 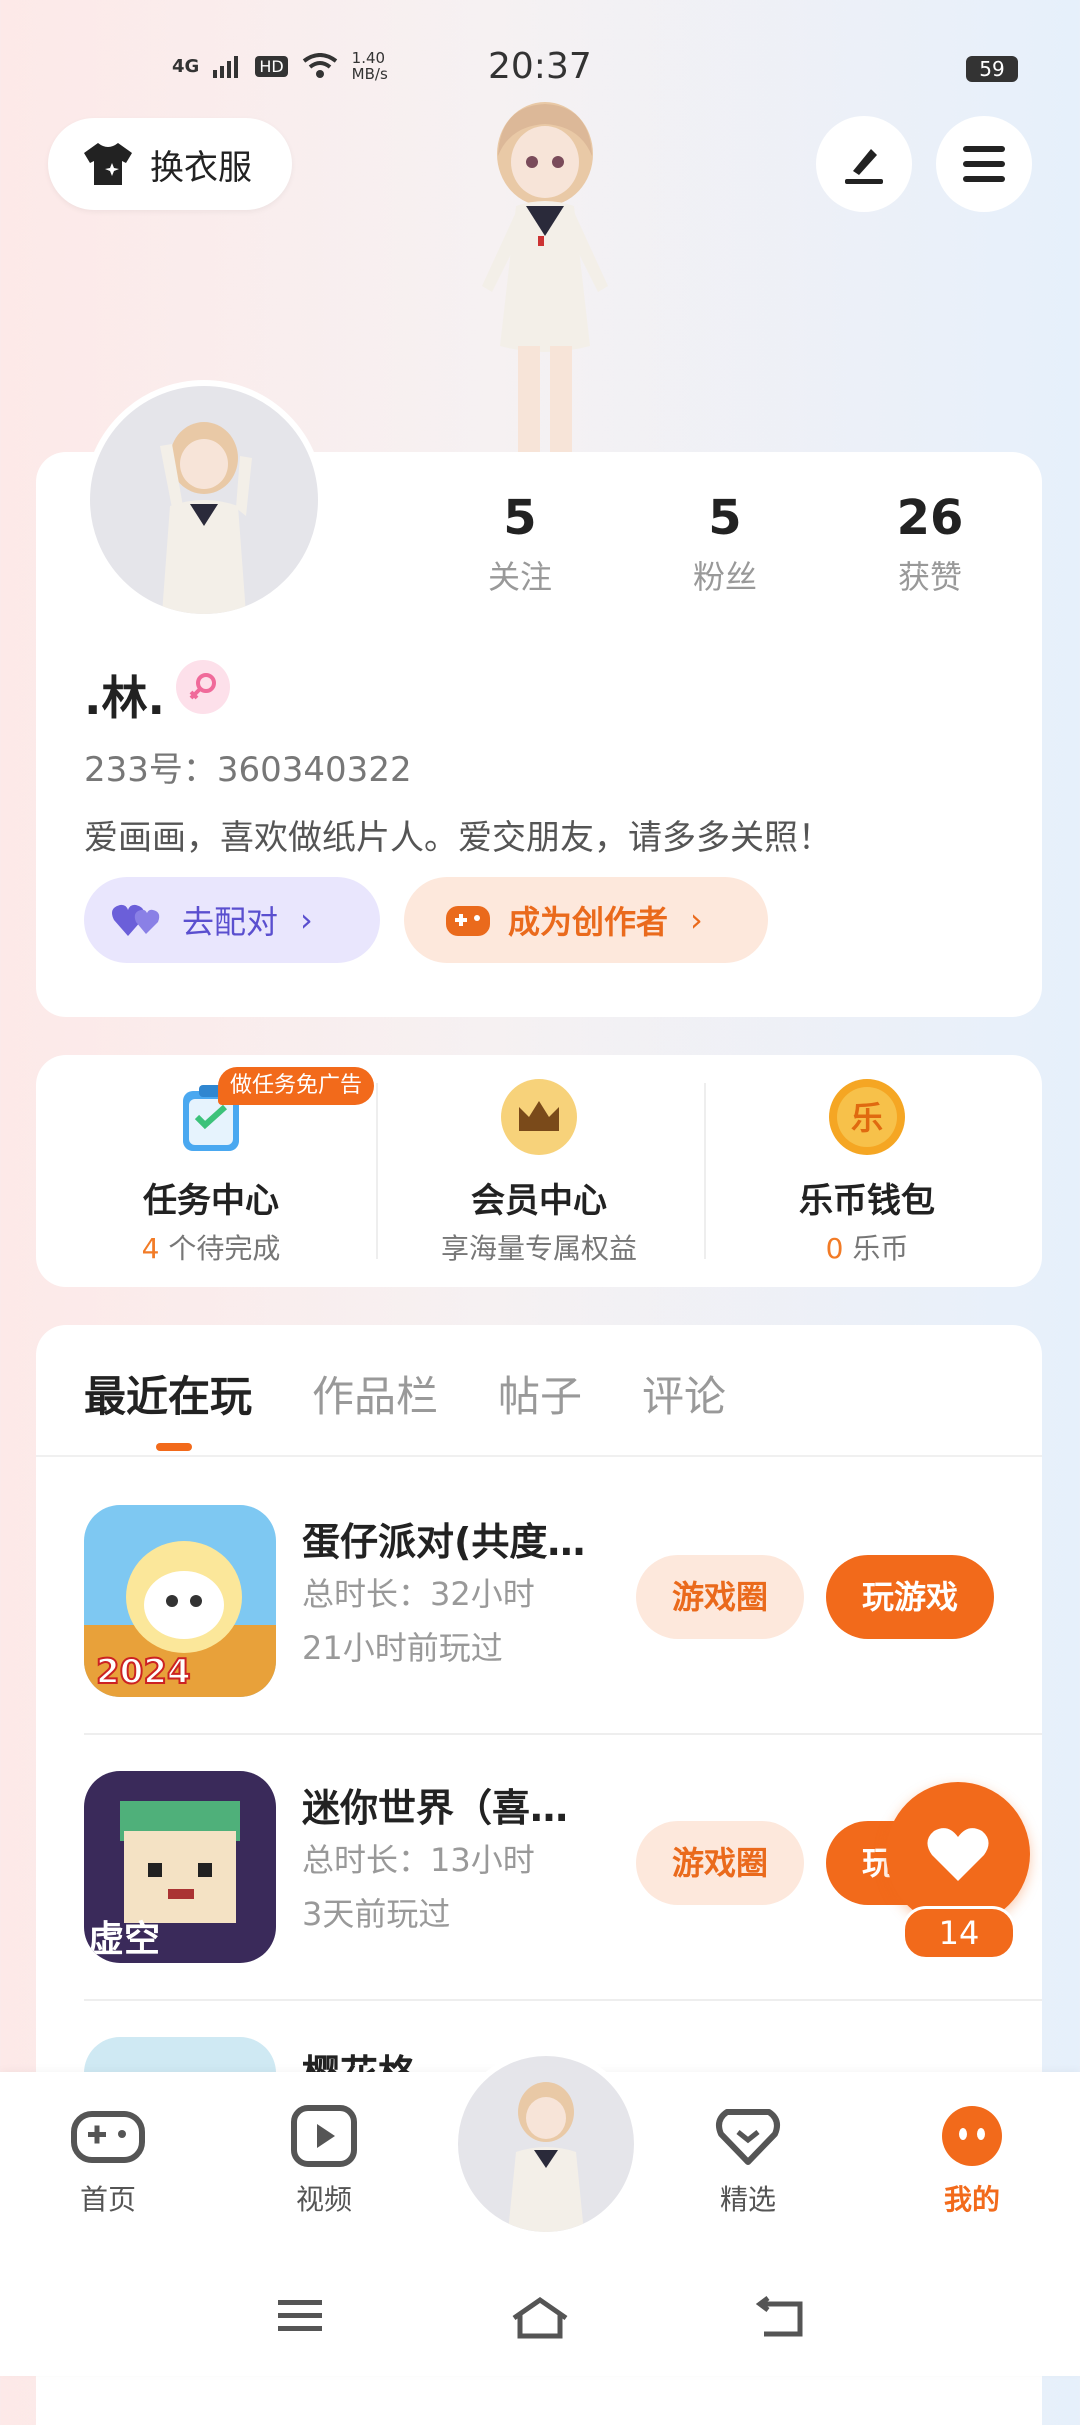 What do you see at coordinates (684, 1393) in the screenshot?
I see `tab-comments: 评论` at bounding box center [684, 1393].